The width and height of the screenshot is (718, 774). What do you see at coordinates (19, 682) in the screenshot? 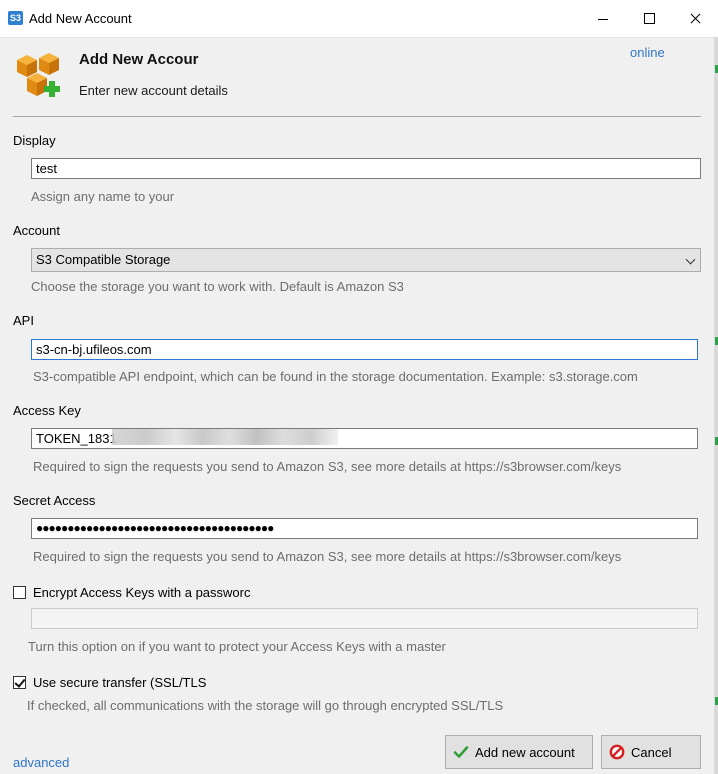
I see `secure-transfer-checkbox` at bounding box center [19, 682].